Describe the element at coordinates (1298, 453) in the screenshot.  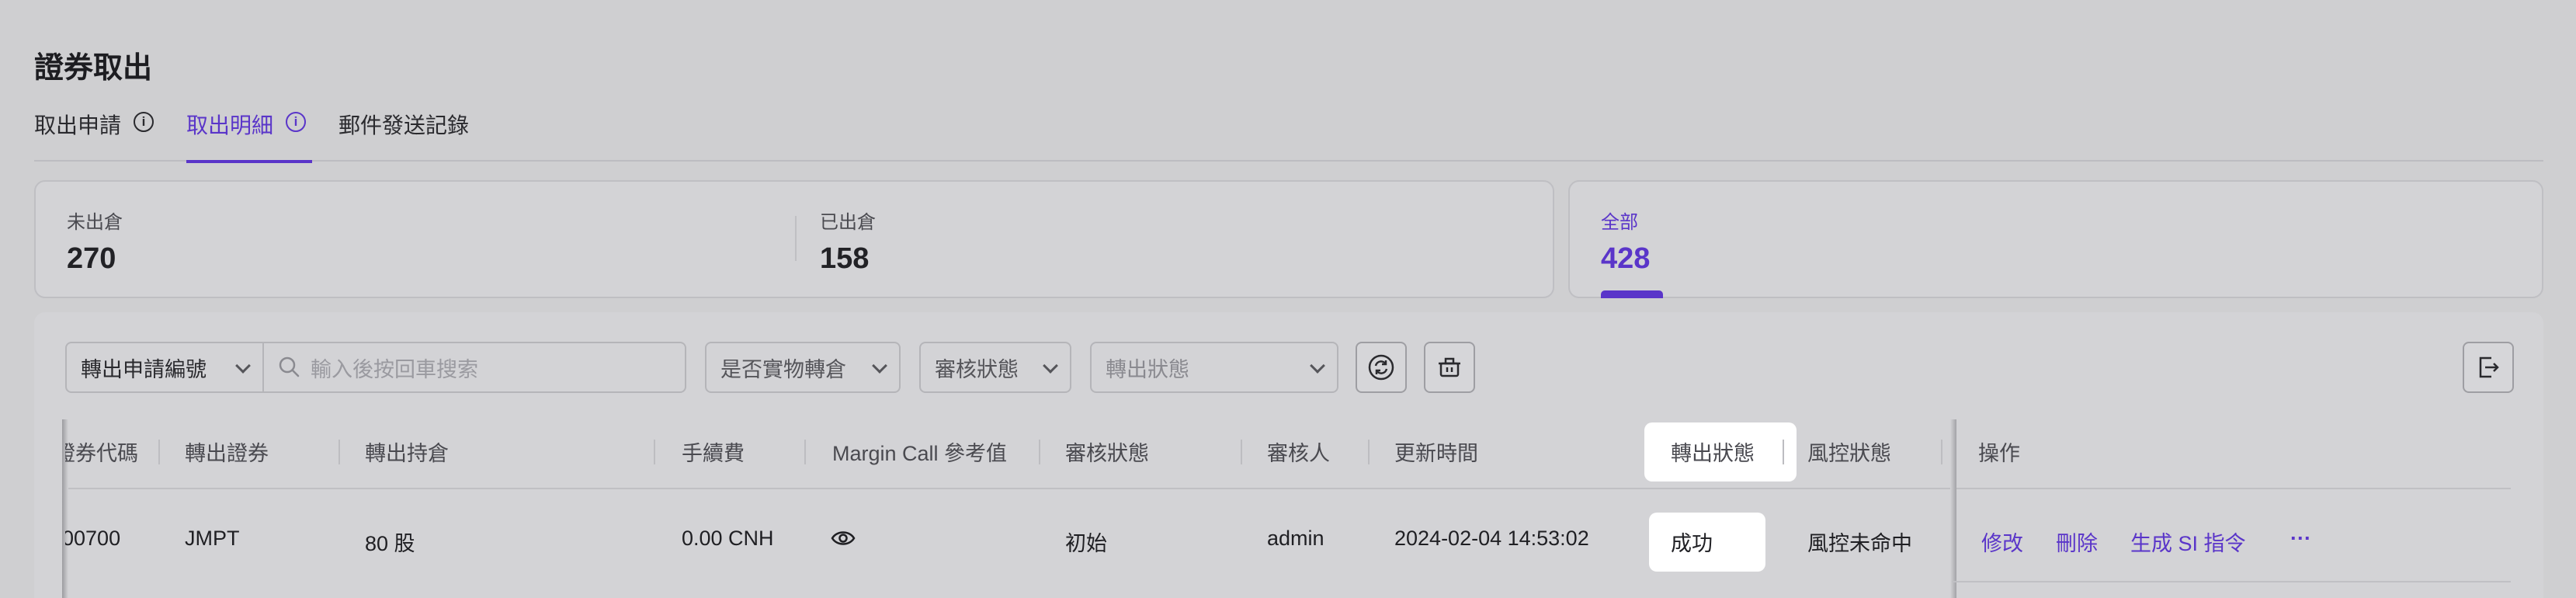
I see `header-reviewer: 審核人` at that location.